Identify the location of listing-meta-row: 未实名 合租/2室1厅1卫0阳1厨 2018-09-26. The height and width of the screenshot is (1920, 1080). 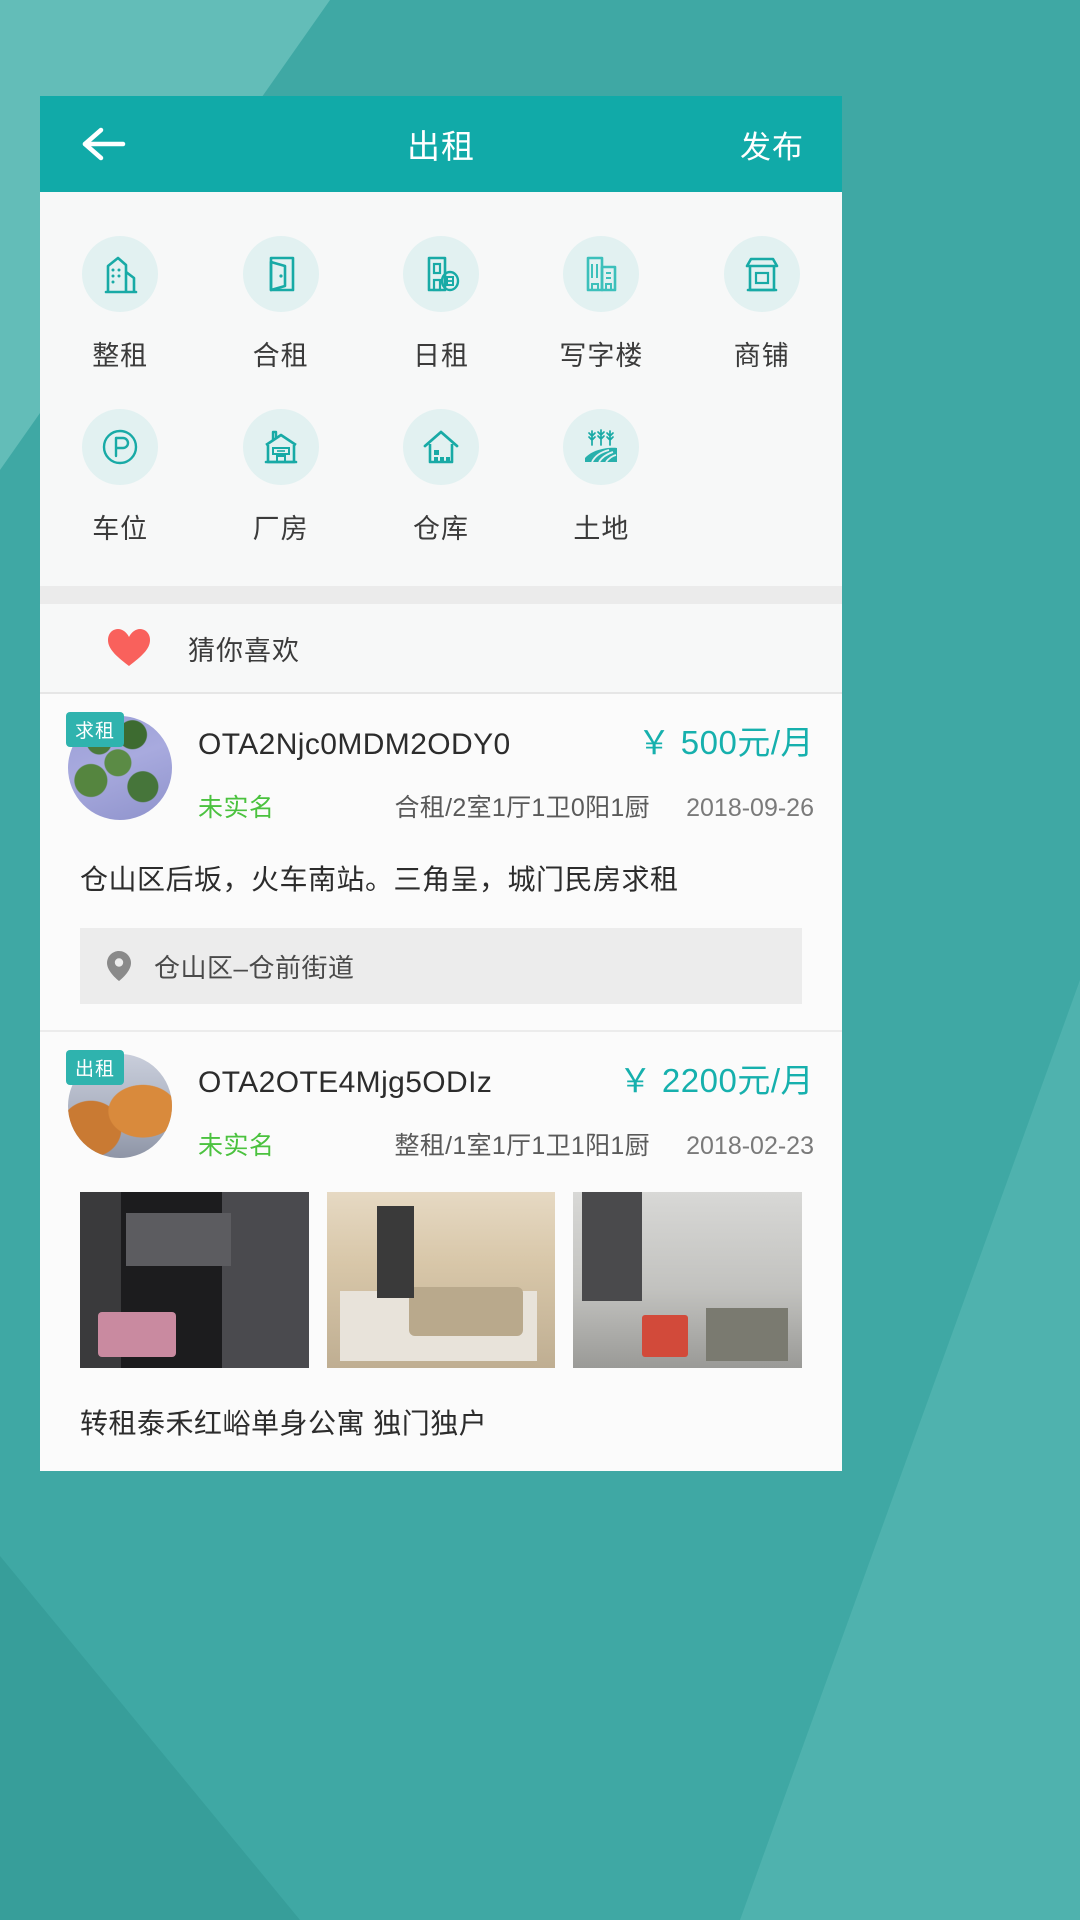
(506, 806).